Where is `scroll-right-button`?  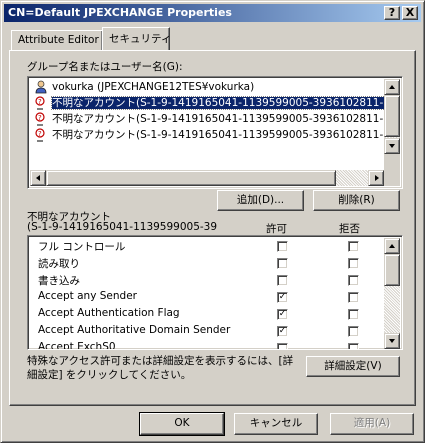 scroll-right-button is located at coordinates (376, 178).